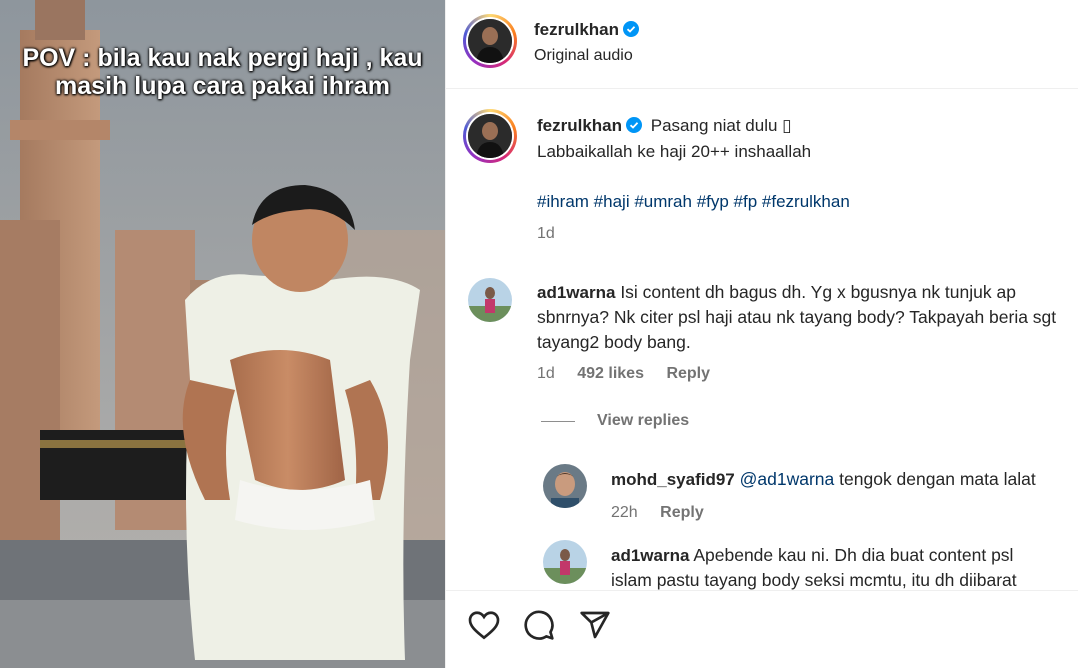  What do you see at coordinates (643, 421) in the screenshot?
I see `view-replies-button: View replies` at bounding box center [643, 421].